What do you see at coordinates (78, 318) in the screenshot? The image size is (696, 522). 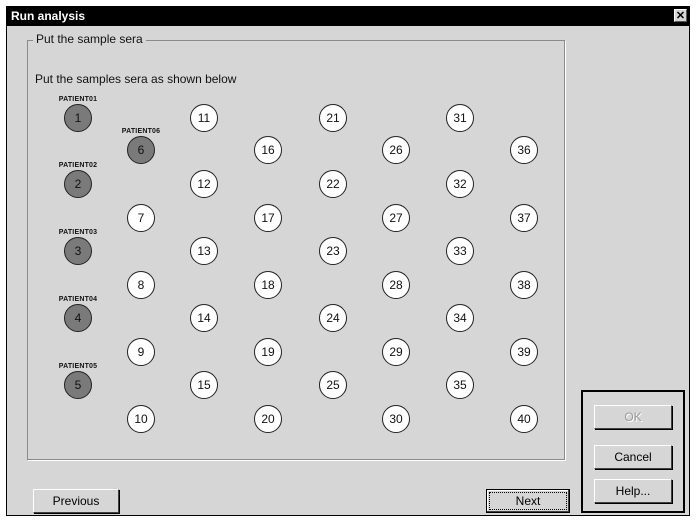 I see `patient-well: 4` at bounding box center [78, 318].